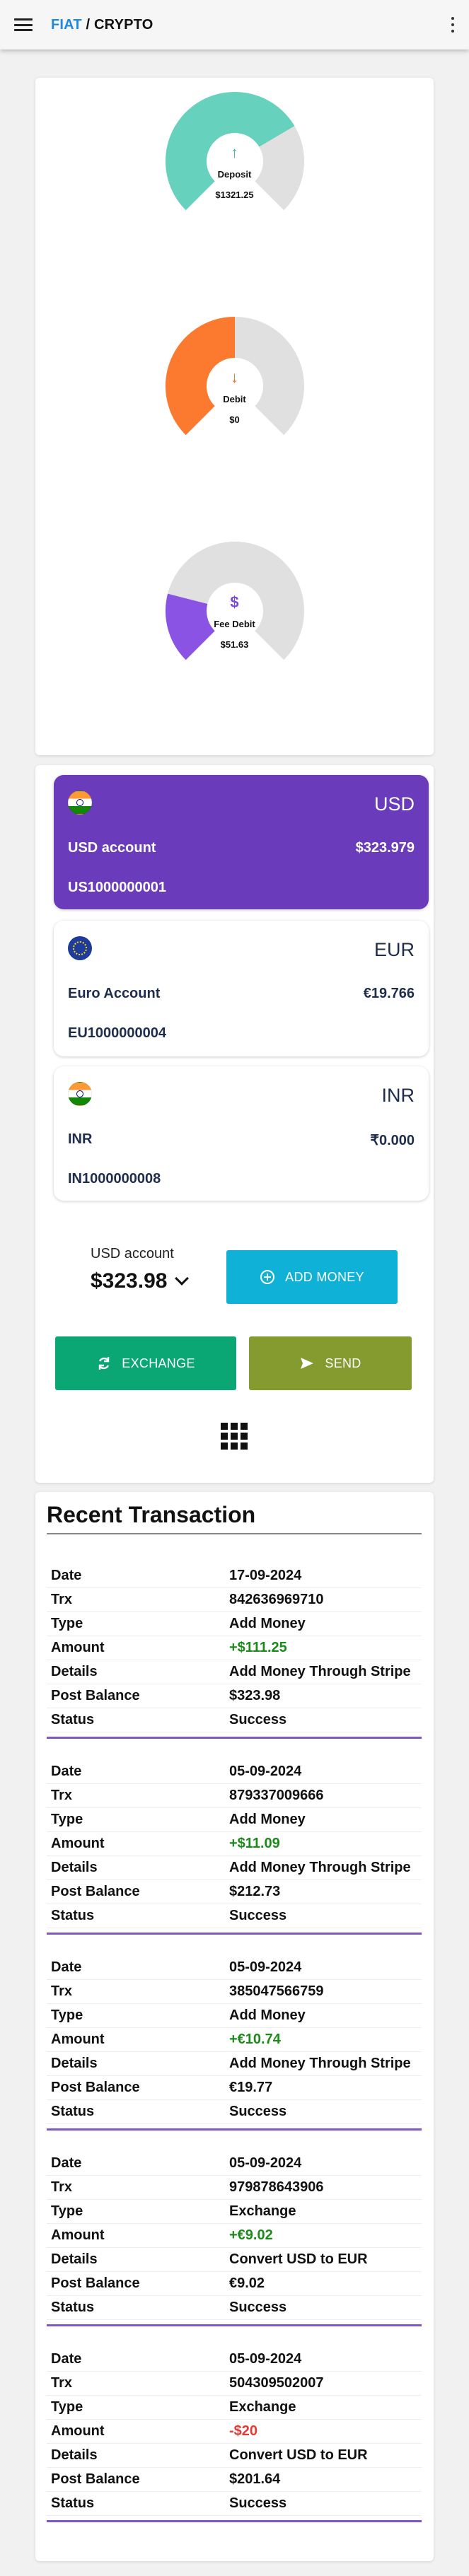  Describe the element at coordinates (394, 949) in the screenshot. I see `account-currency: EUR` at that location.